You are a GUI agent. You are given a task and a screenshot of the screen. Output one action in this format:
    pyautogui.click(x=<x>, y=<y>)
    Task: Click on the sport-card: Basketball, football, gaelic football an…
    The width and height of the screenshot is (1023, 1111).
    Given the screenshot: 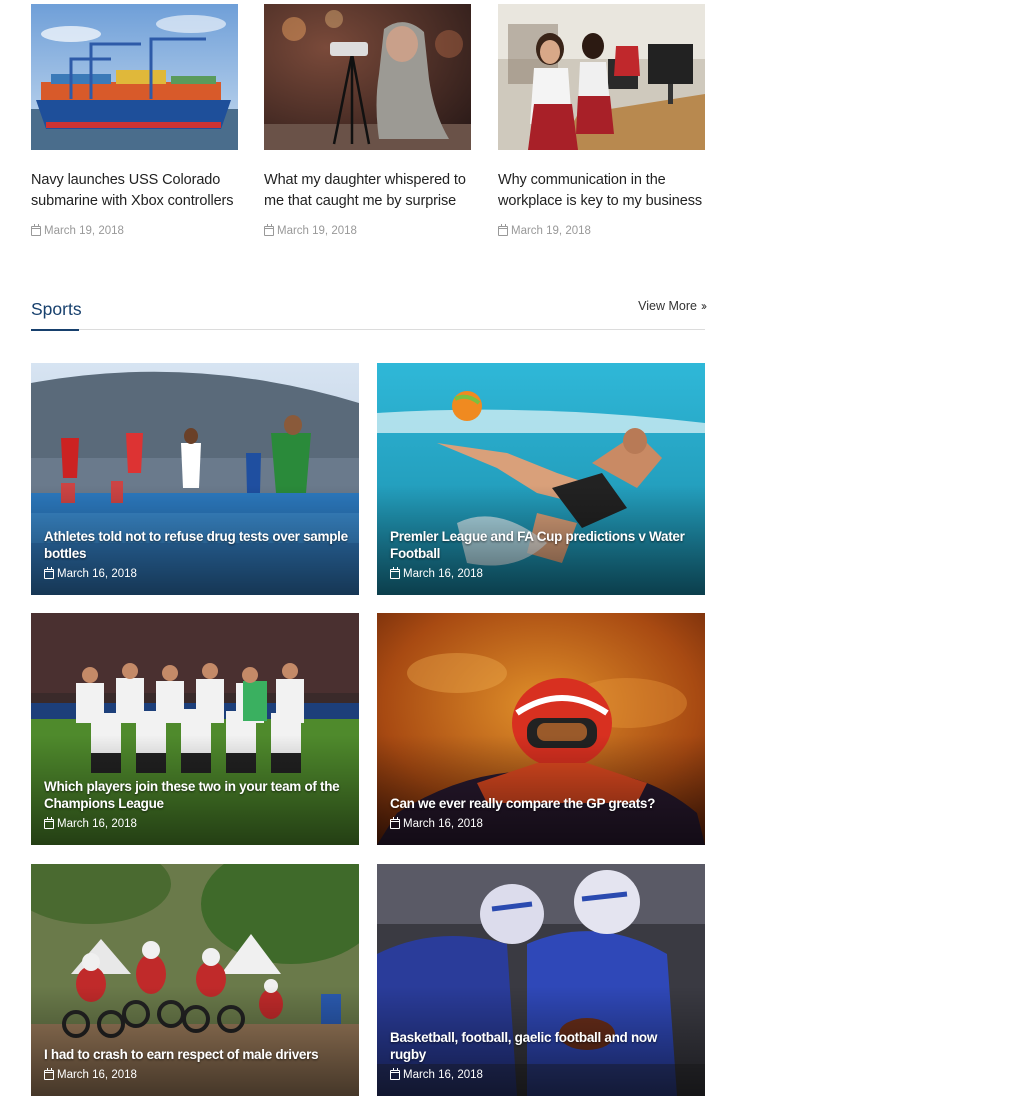 What is the action you would take?
    pyautogui.click(x=541, y=980)
    